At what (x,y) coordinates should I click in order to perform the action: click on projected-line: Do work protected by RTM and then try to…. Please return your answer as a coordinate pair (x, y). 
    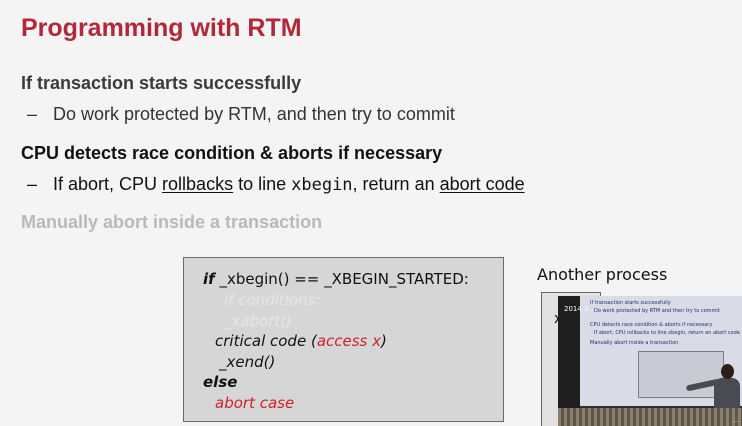
    Looking at the image, I should click on (657, 311).